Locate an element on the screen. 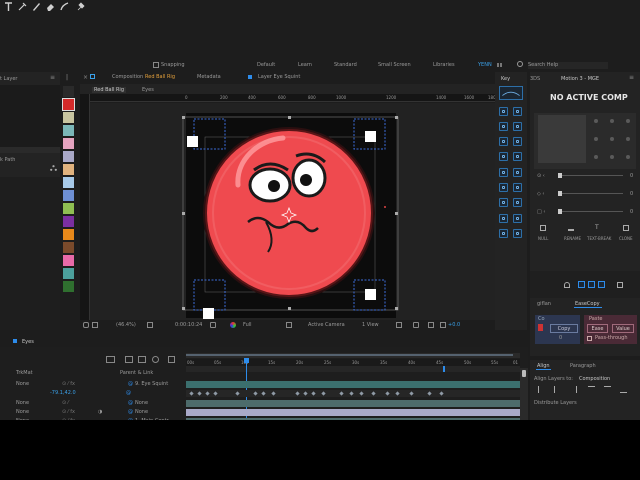 The image size is (640, 480). rename-button: RENAME is located at coordinates (572, 239).